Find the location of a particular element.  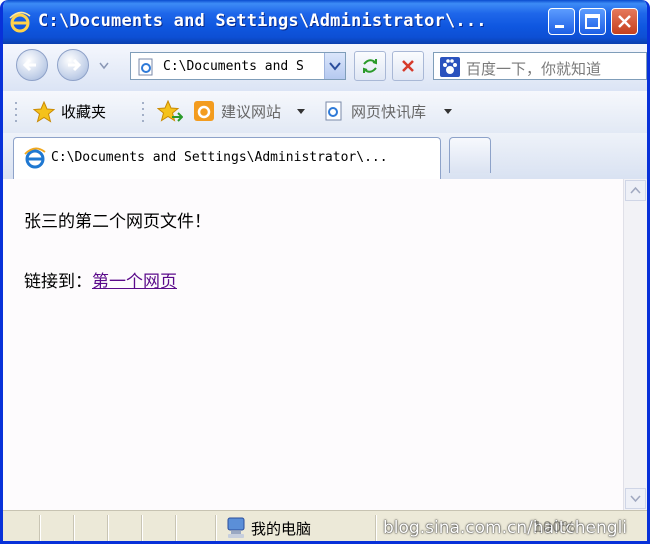

toolbar-separator is located at coordinates (143, 112).